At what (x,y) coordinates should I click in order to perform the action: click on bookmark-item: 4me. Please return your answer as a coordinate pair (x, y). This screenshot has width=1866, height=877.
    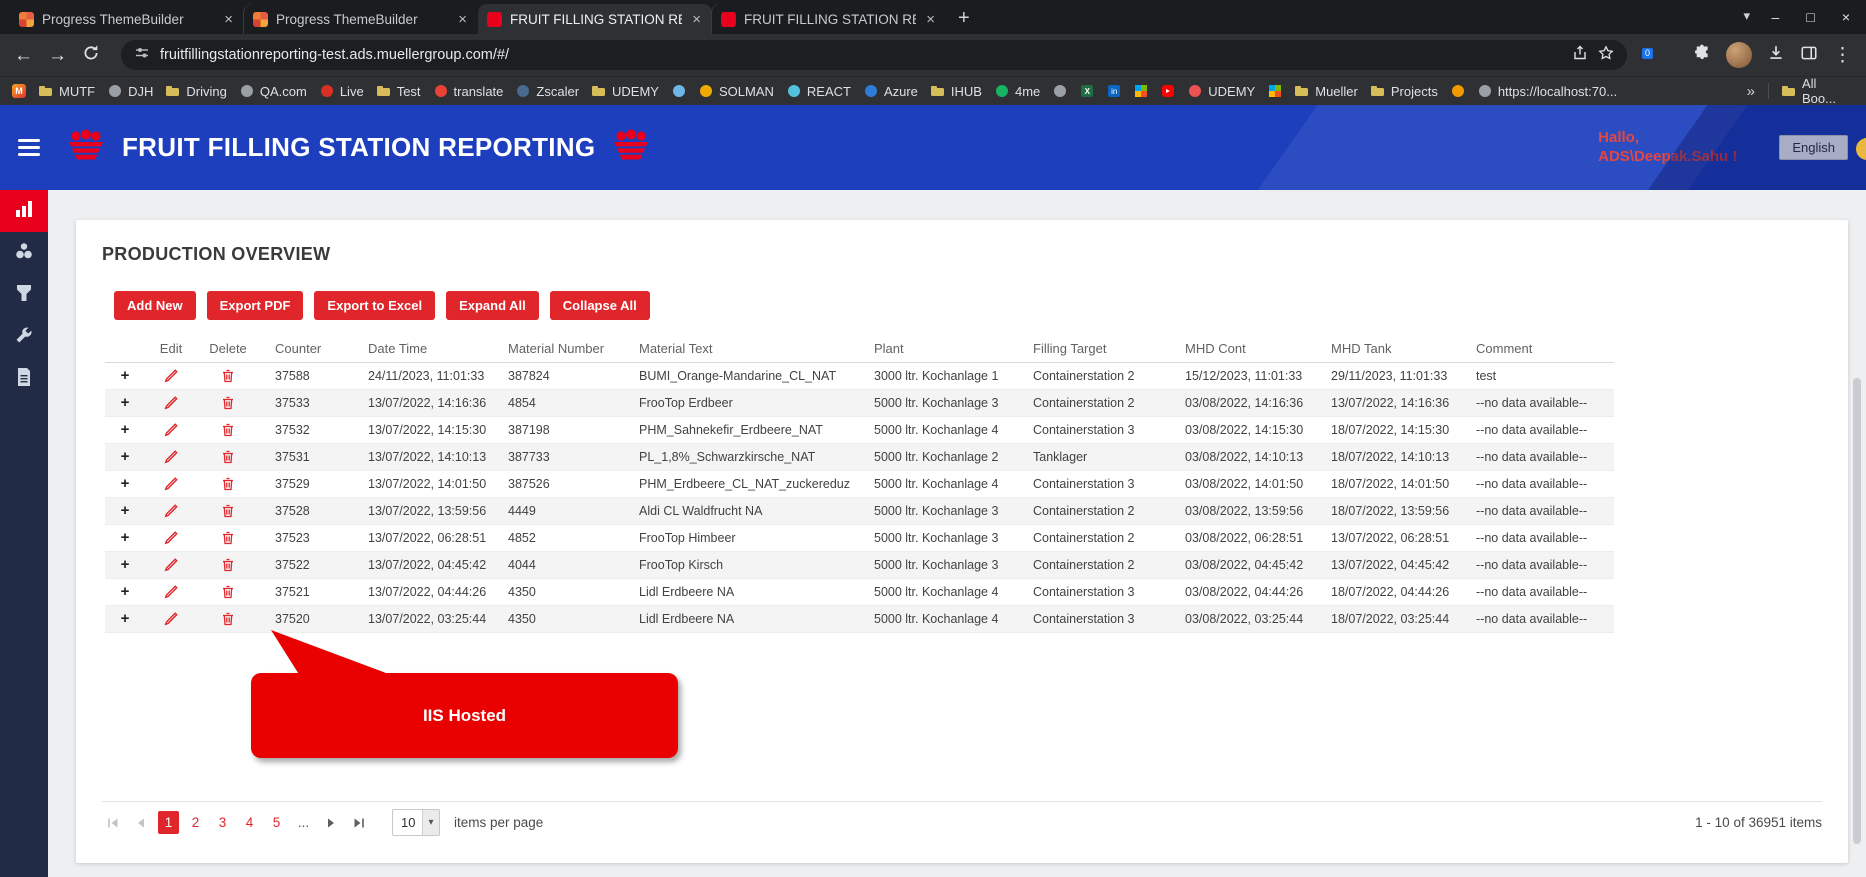
    Looking at the image, I should click on (1017, 91).